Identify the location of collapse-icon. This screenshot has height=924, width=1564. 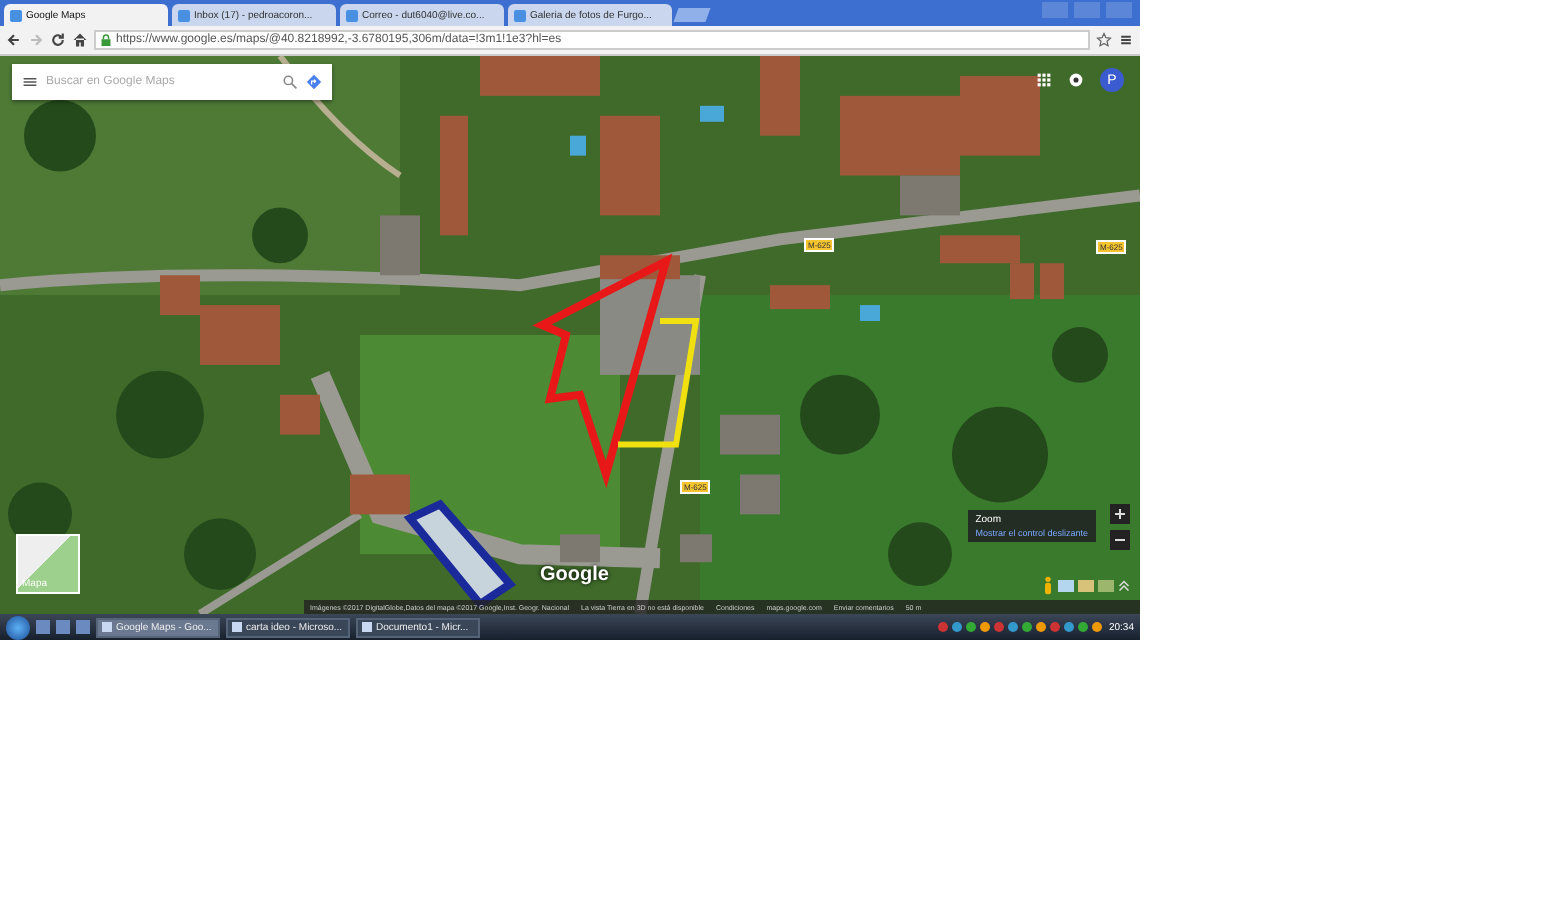
(1124, 586).